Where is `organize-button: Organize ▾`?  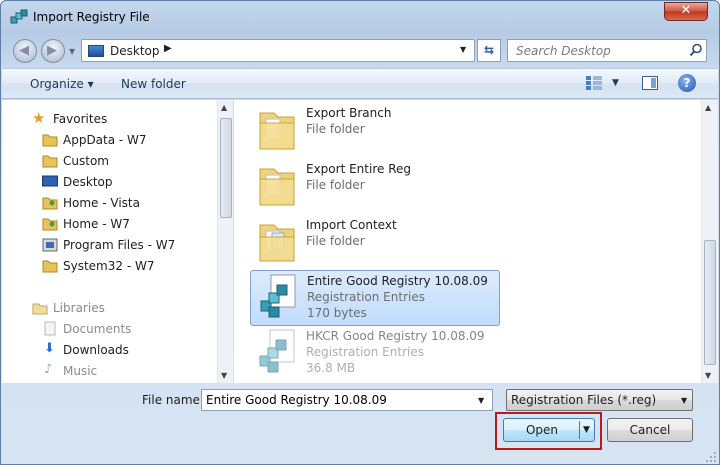 organize-button: Organize ▾ is located at coordinates (62, 84).